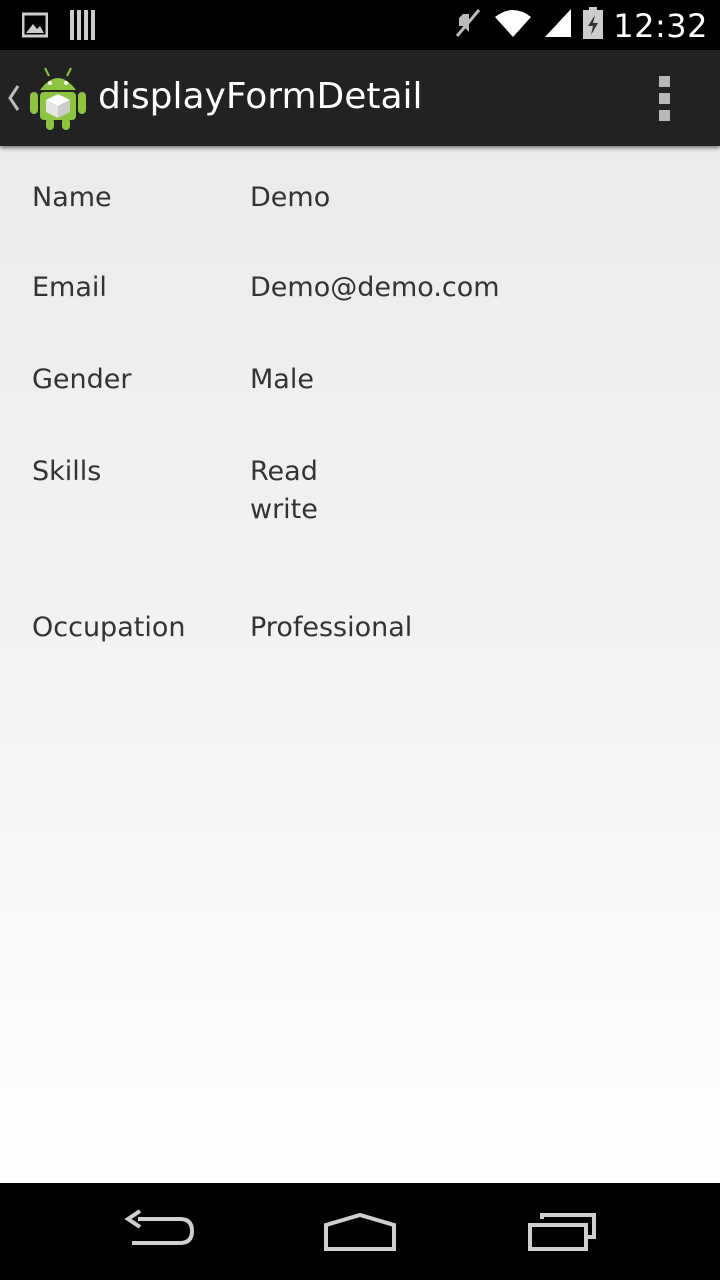 This screenshot has height=1280, width=720. Describe the element at coordinates (67, 471) in the screenshot. I see `skills-label: Skills` at that location.